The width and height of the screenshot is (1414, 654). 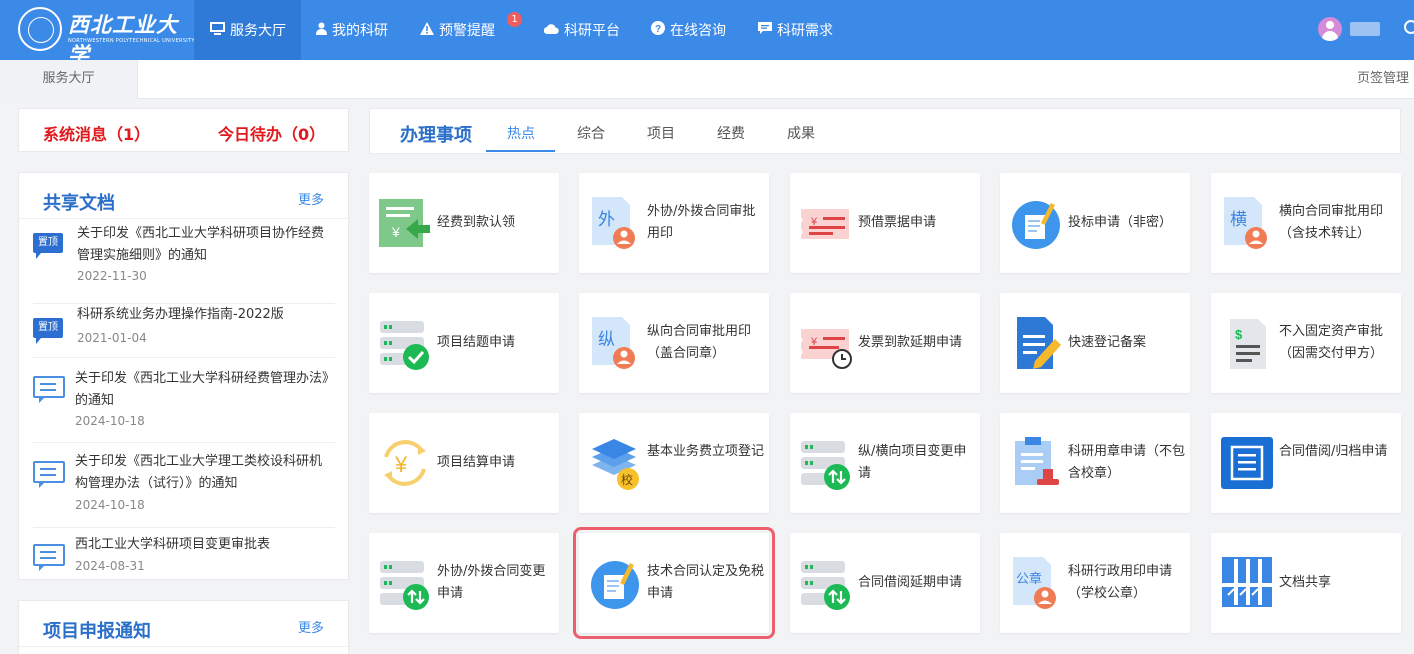 I want to click on document-title: 科研系统业务办理操作指南-2022版, so click(x=180, y=314).